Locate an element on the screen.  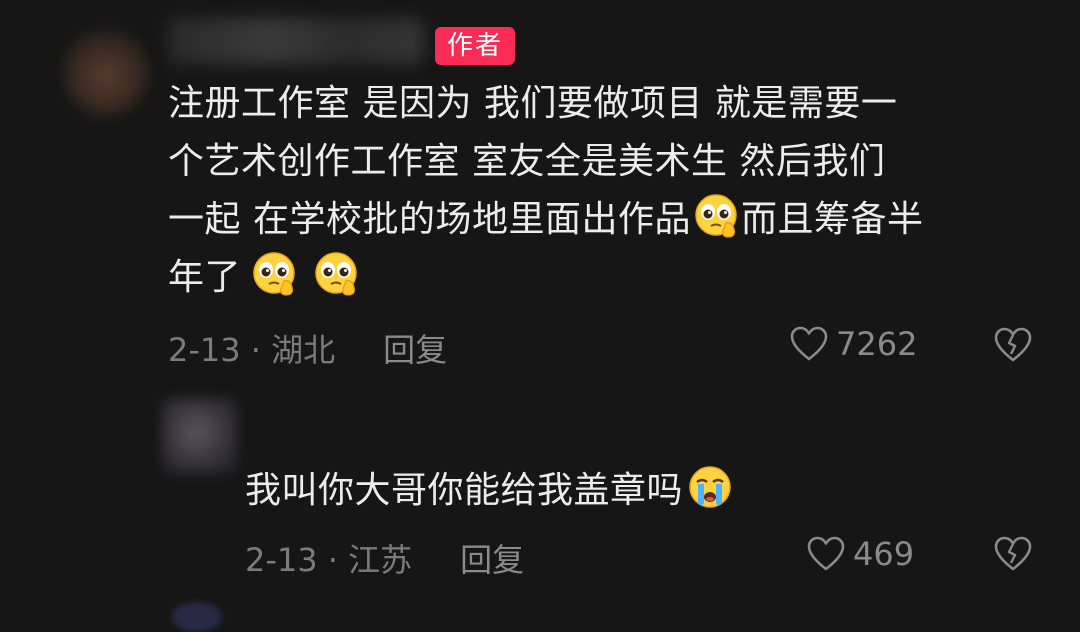
comment-meta: 2-13 · 湖北 回复 is located at coordinates (307, 348).